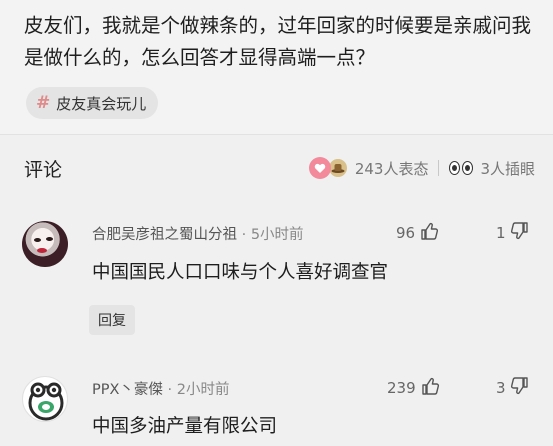 The image size is (553, 446). Describe the element at coordinates (319, 168) in the screenshot. I see `heart-icon` at that location.